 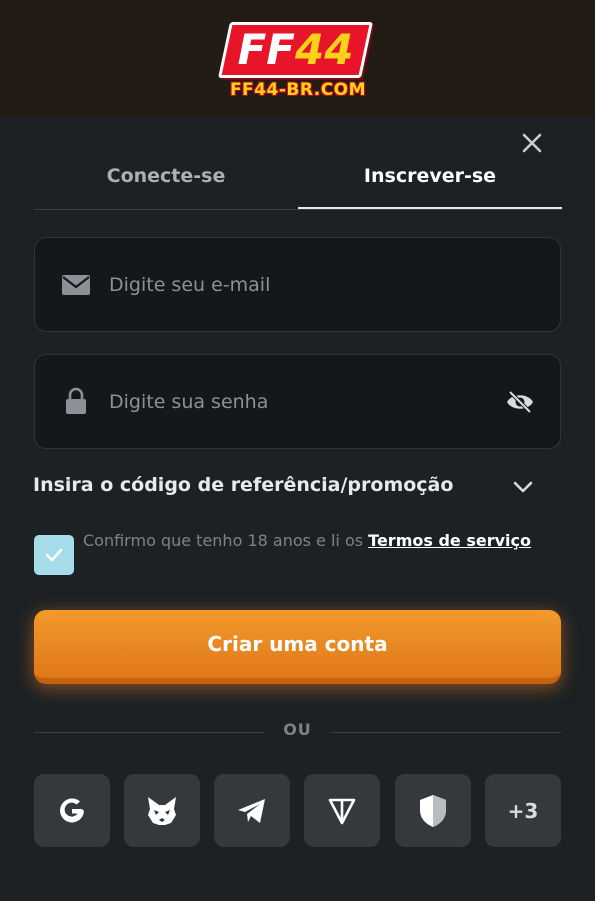 I want to click on more-login-options-button: +3, so click(x=523, y=810).